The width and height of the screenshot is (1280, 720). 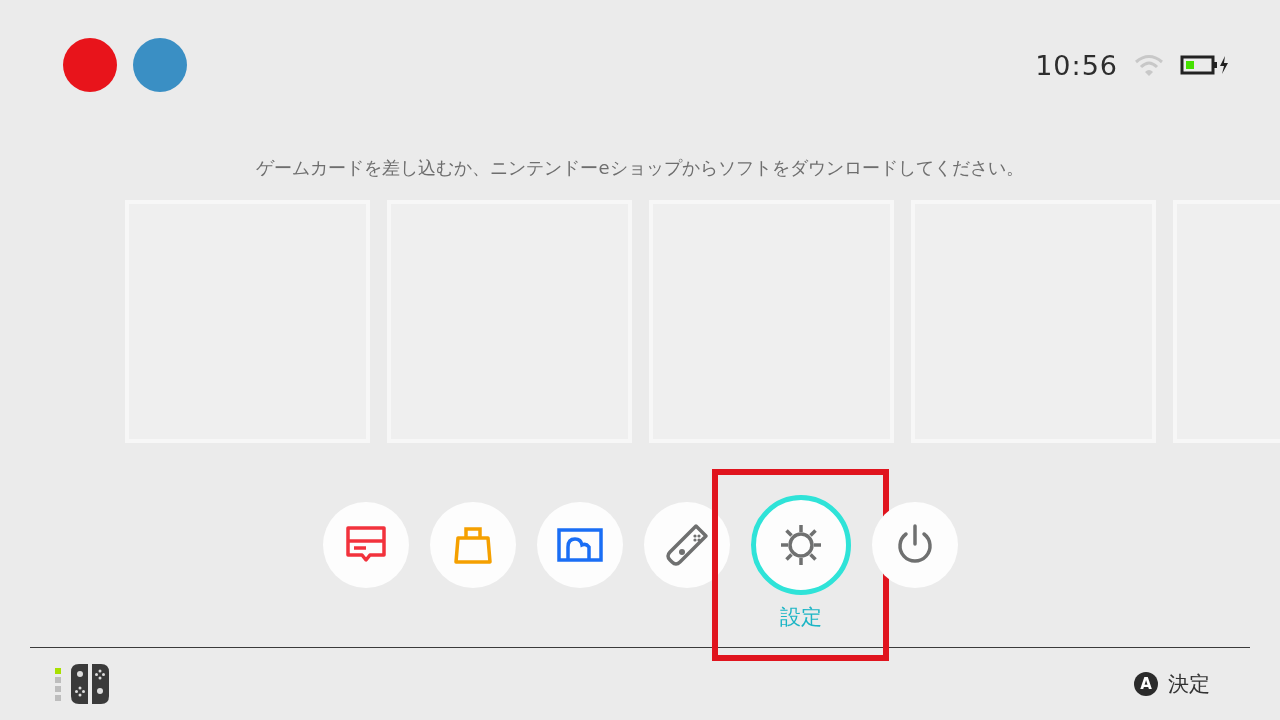 I want to click on hint-label: 決定, so click(x=1189, y=684).